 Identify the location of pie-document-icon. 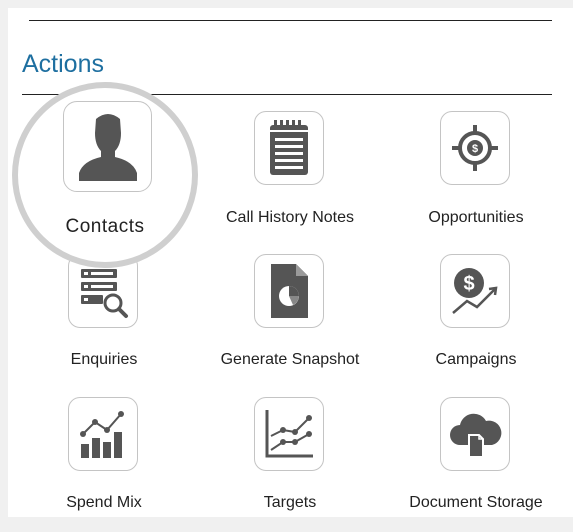
(289, 291).